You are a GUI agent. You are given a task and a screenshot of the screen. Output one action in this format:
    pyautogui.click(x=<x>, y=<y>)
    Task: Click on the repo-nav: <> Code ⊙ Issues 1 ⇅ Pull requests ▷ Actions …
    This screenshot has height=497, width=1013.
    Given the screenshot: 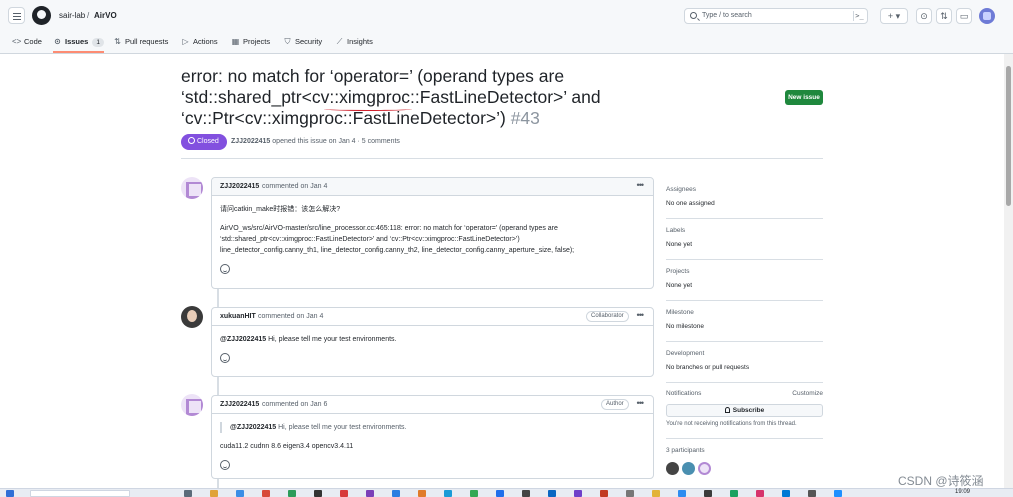 What is the action you would take?
    pyautogui.click(x=506, y=43)
    